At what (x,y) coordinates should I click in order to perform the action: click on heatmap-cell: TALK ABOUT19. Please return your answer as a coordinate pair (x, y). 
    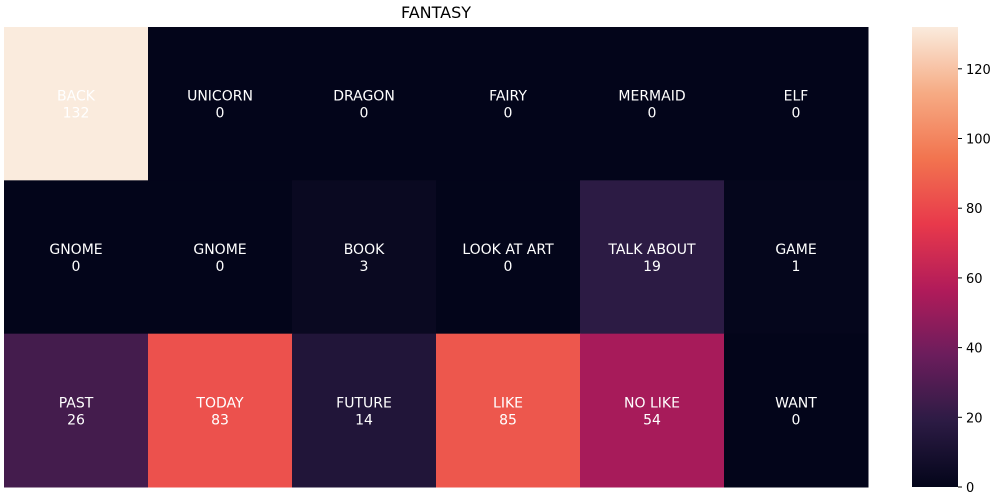
    Looking at the image, I should click on (652, 257).